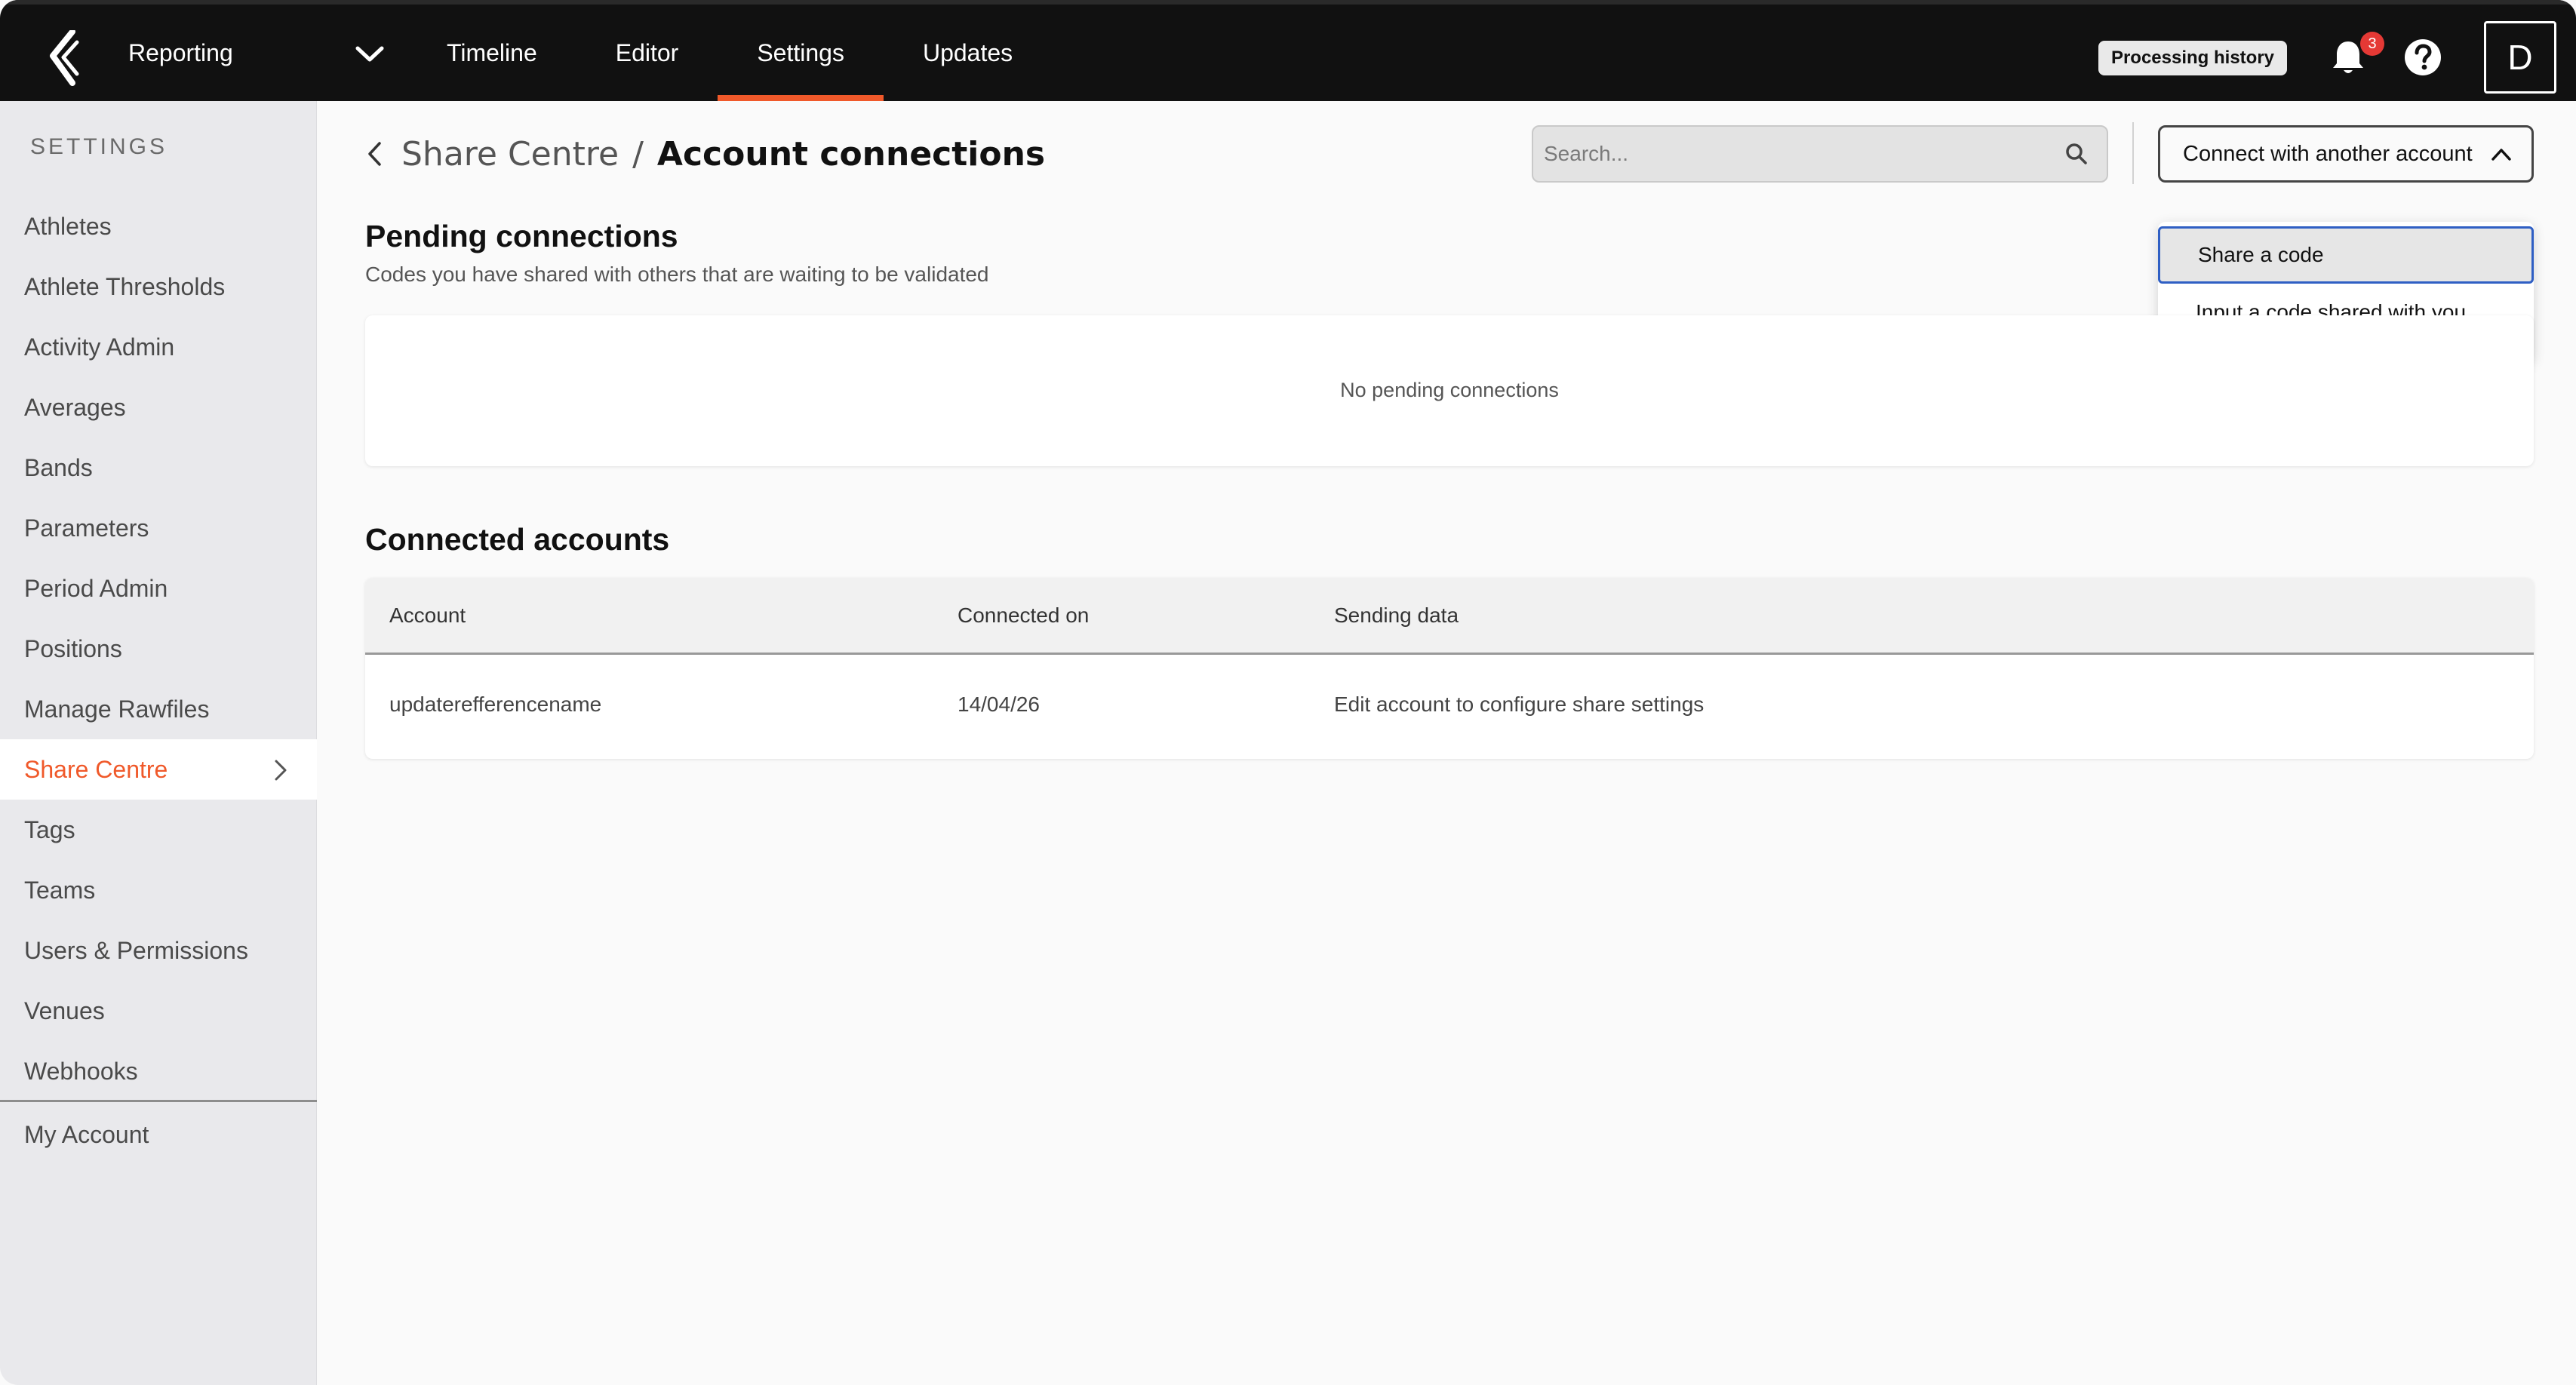 The height and width of the screenshot is (1385, 2576). What do you see at coordinates (158, 830) in the screenshot?
I see `sidebar-item-tags: Tags` at bounding box center [158, 830].